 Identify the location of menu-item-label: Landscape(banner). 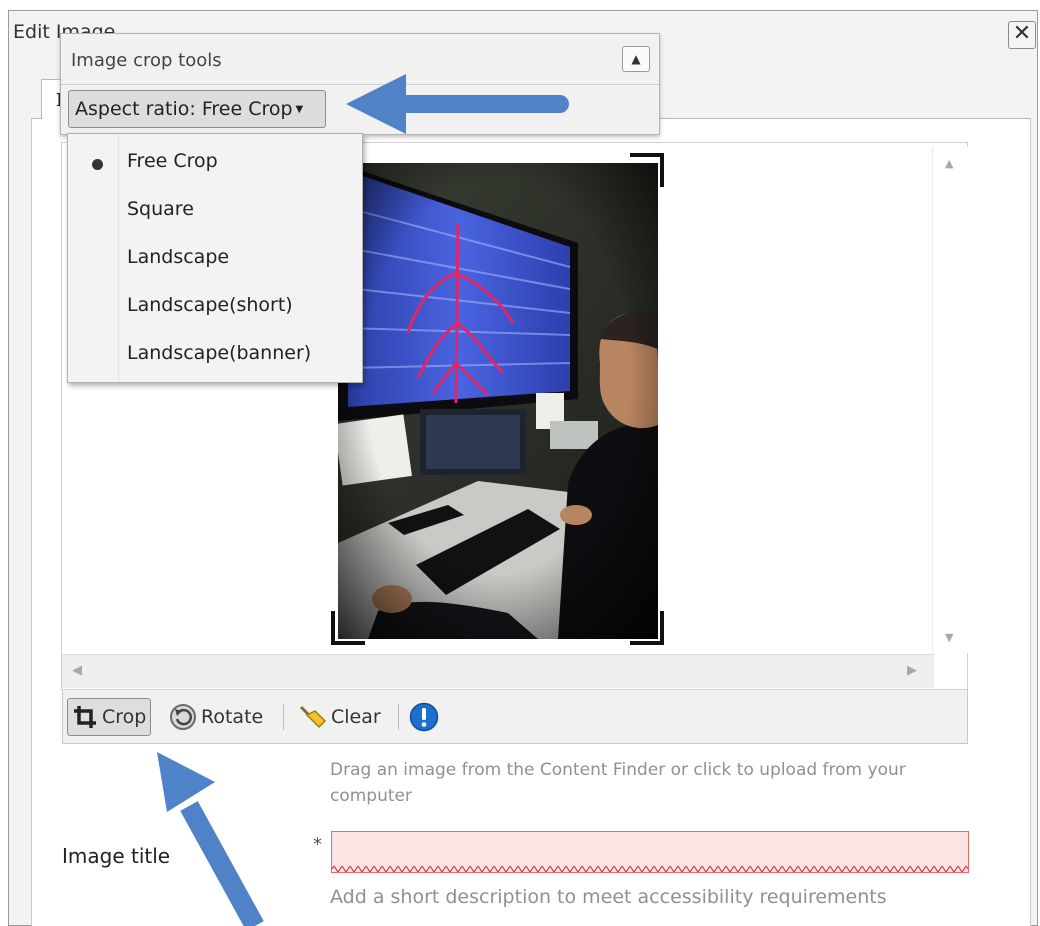
(219, 353).